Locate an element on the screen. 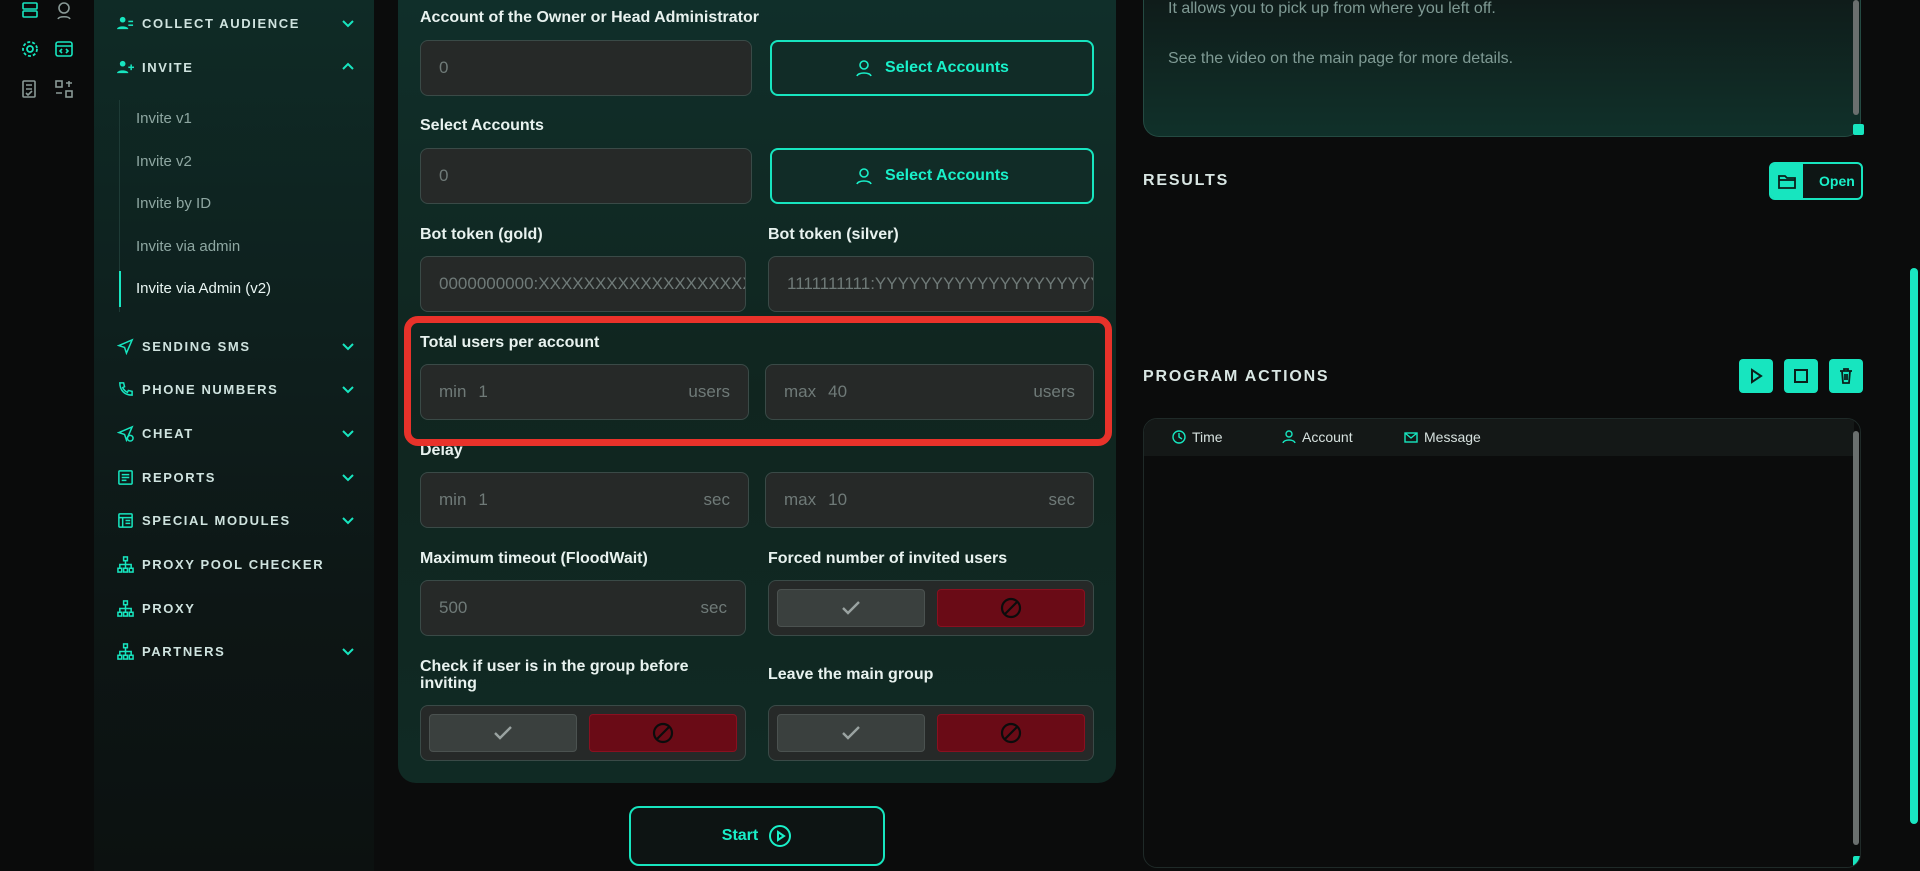  page-scrollbar is located at coordinates (1914, 546).